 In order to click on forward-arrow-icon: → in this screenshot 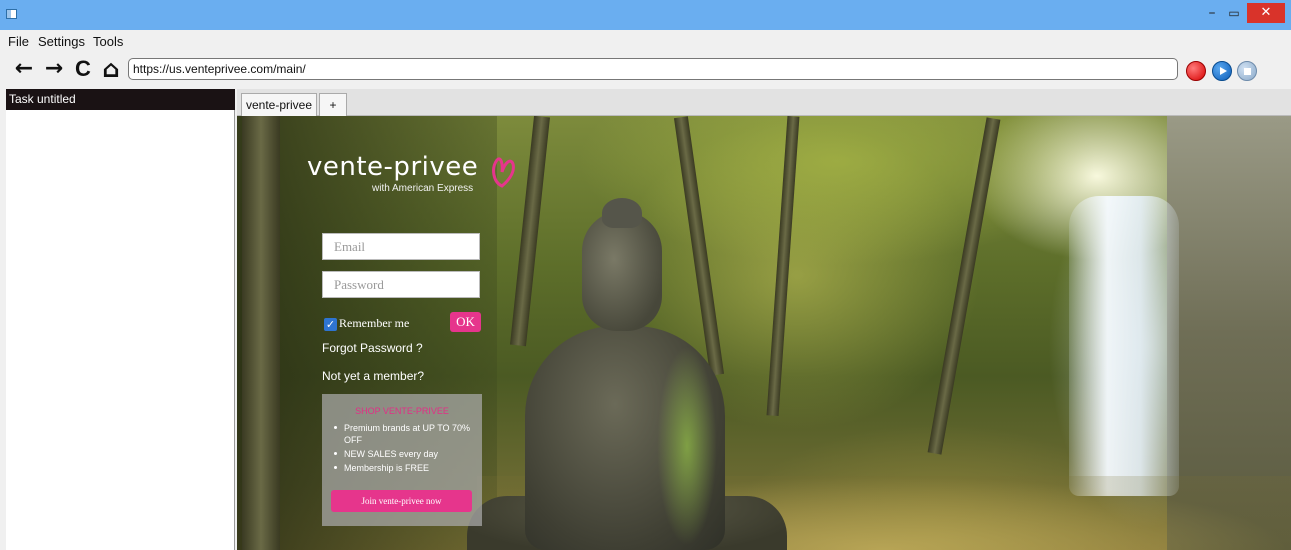, I will do `click(54, 69)`.